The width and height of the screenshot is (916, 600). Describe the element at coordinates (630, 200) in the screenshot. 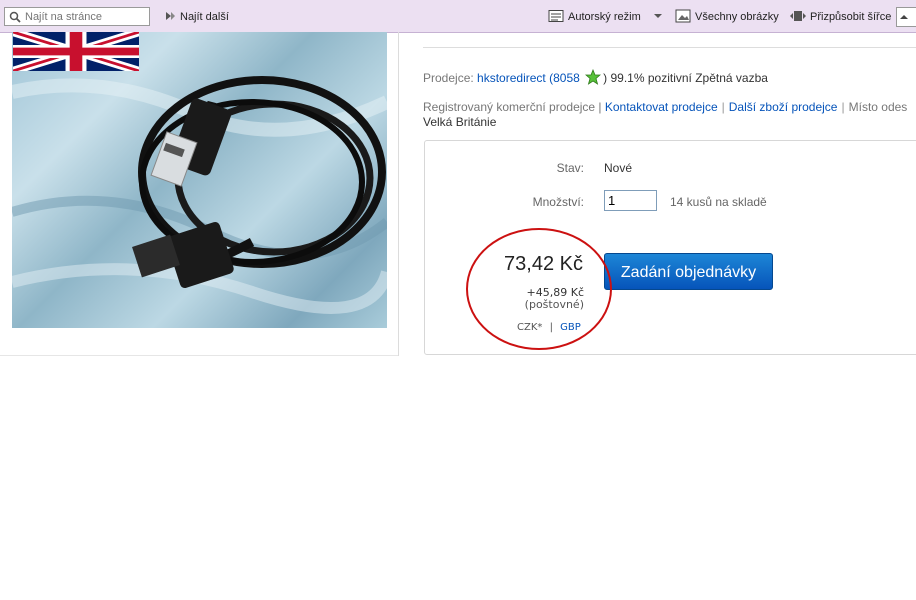

I see `quantity-input` at that location.